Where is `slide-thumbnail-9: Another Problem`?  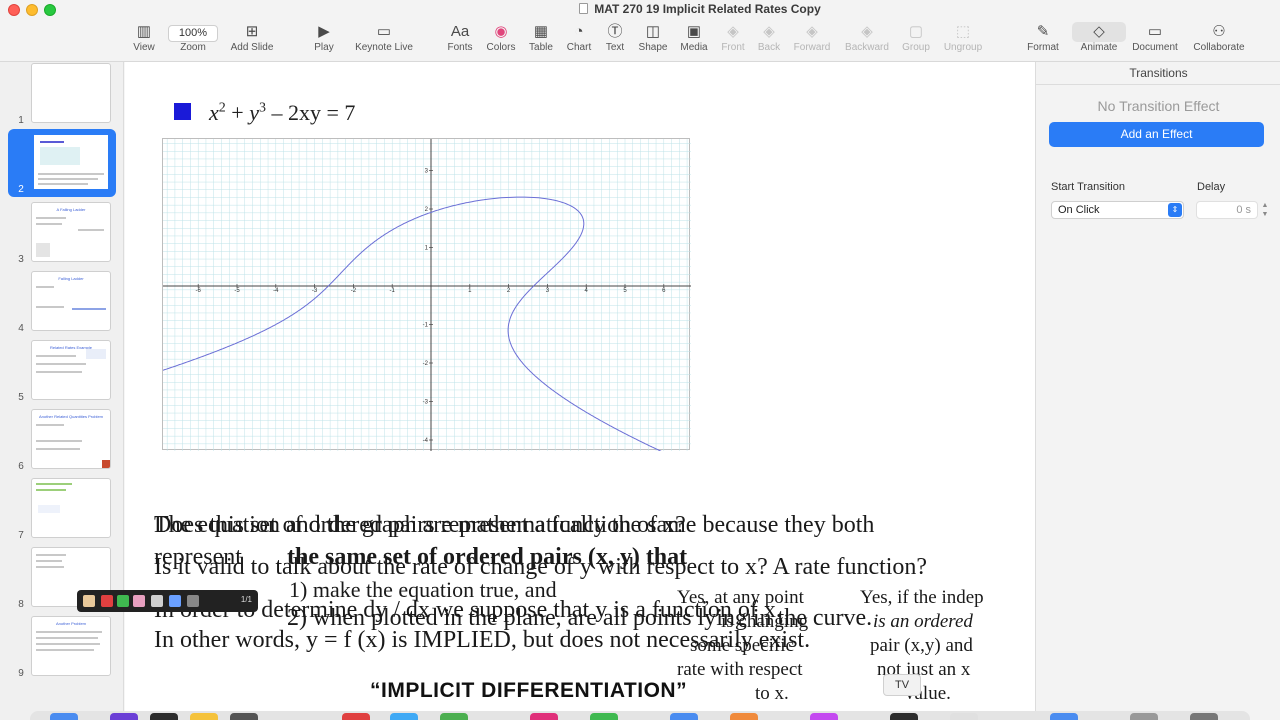
slide-thumbnail-9: Another Problem is located at coordinates (71, 646).